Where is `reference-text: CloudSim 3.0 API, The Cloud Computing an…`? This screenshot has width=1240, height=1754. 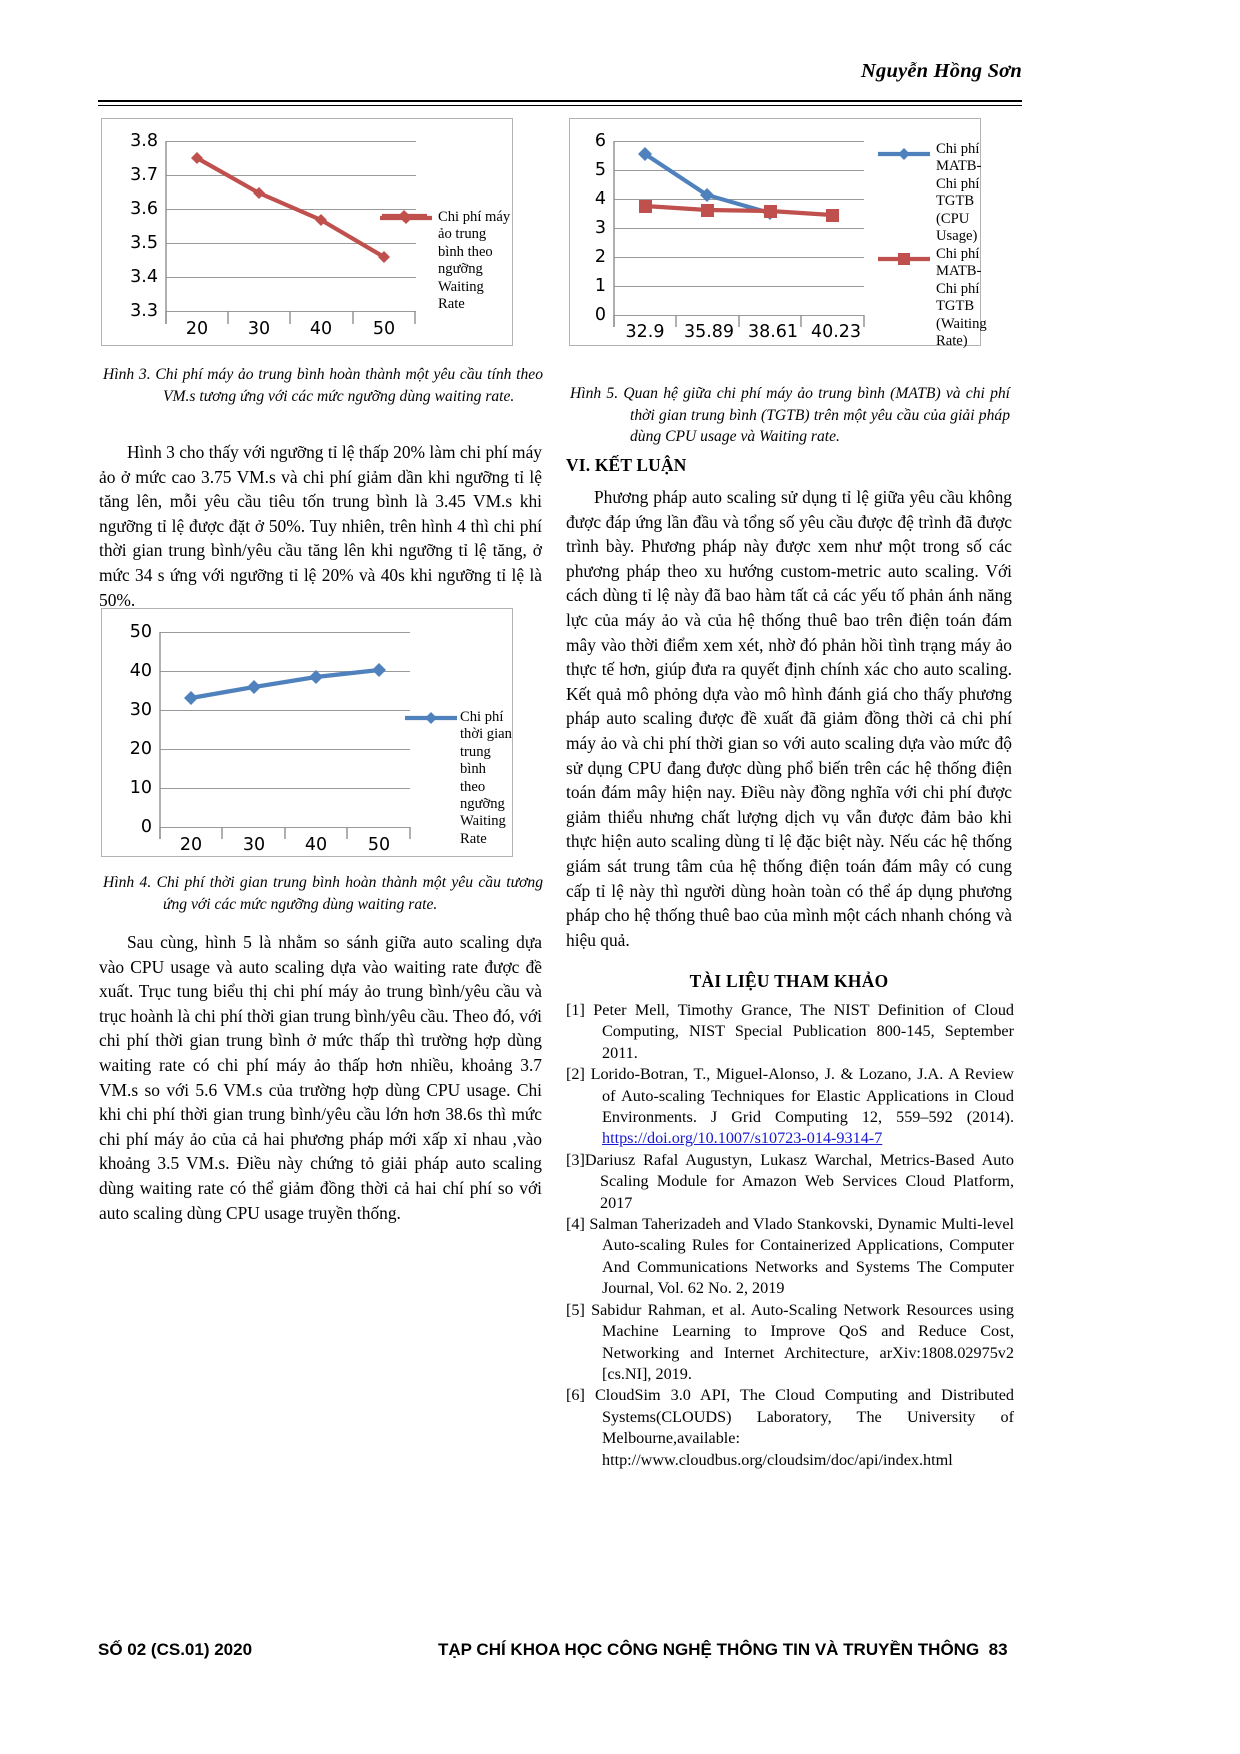
reference-text: CloudSim 3.0 API, The Cloud Computing an… is located at coordinates (804, 1417).